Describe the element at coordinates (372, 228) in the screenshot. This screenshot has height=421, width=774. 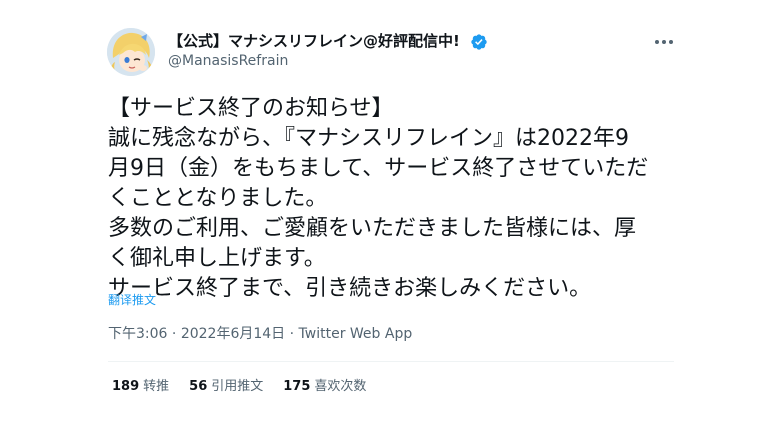
I see `tweet-line: 多数のご利用、ご愛顧をいただきました皆様には、厚` at that location.